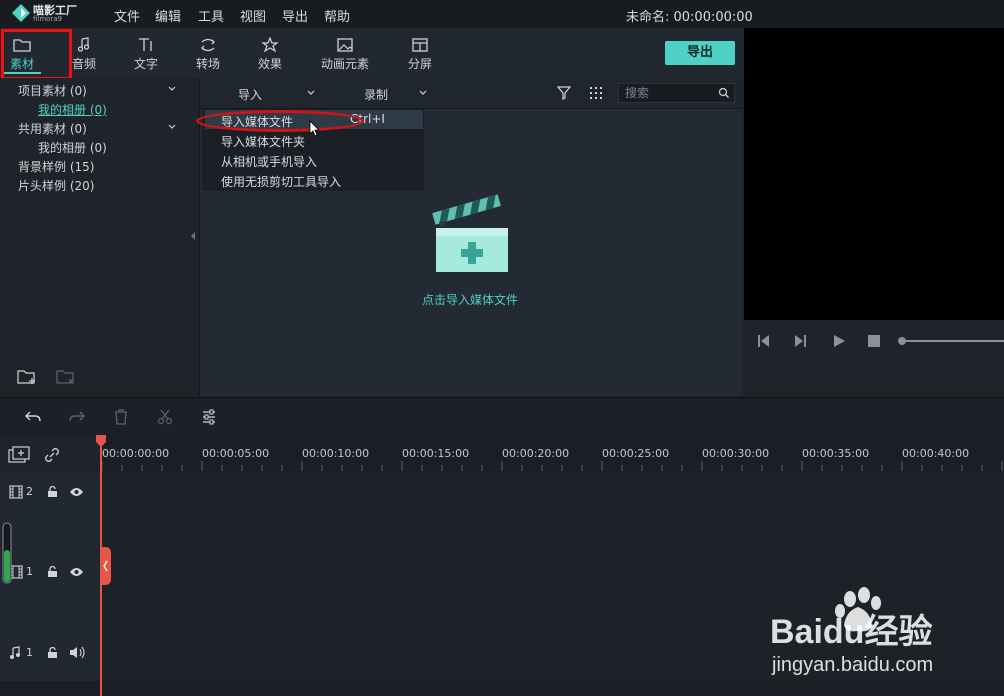 Image resolution: width=1004 pixels, height=696 pixels. Describe the element at coordinates (77, 652) in the screenshot. I see `speaker-icon` at that location.